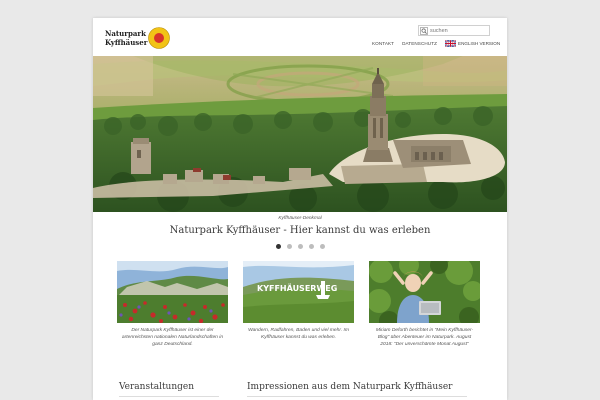  I want to click on uk-flag-icon, so click(451, 43).